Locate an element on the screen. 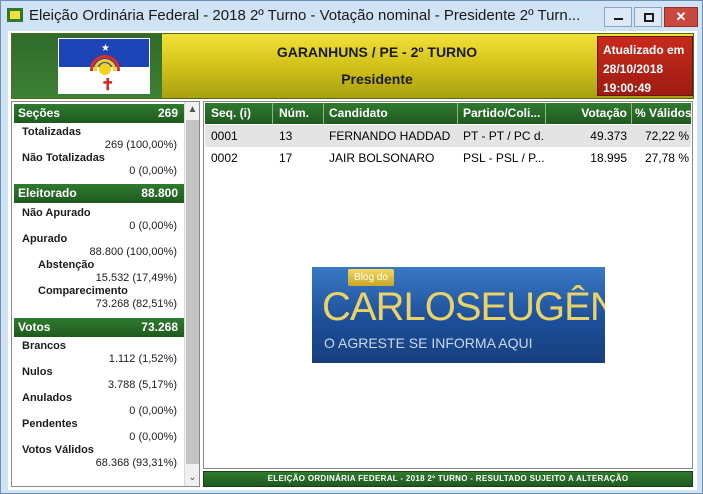  votos-validos-label: Votos Válidos is located at coordinates (58, 450).